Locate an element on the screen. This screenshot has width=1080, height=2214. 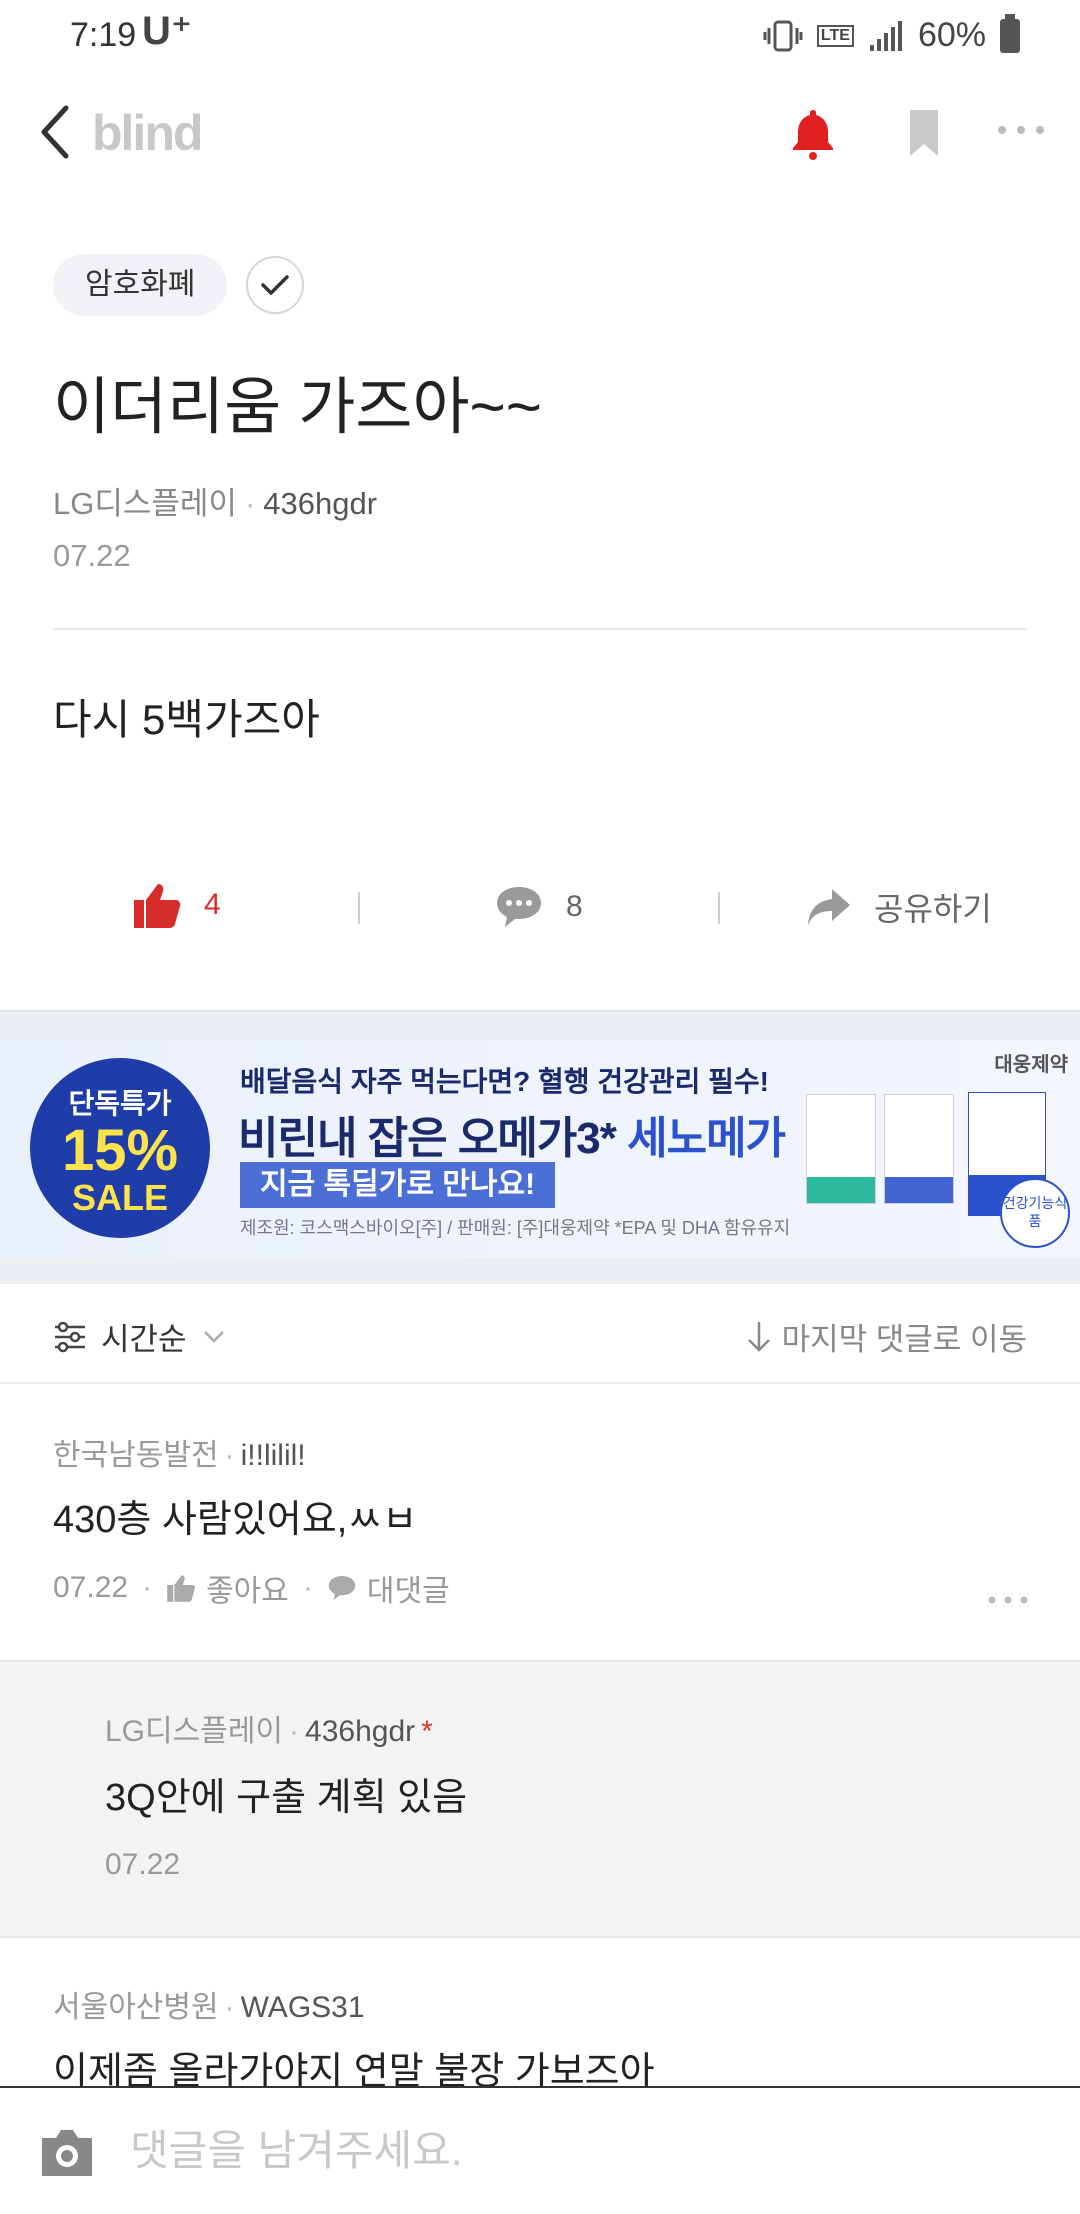
reply-footer: 07.22 is located at coordinates (142, 1865).